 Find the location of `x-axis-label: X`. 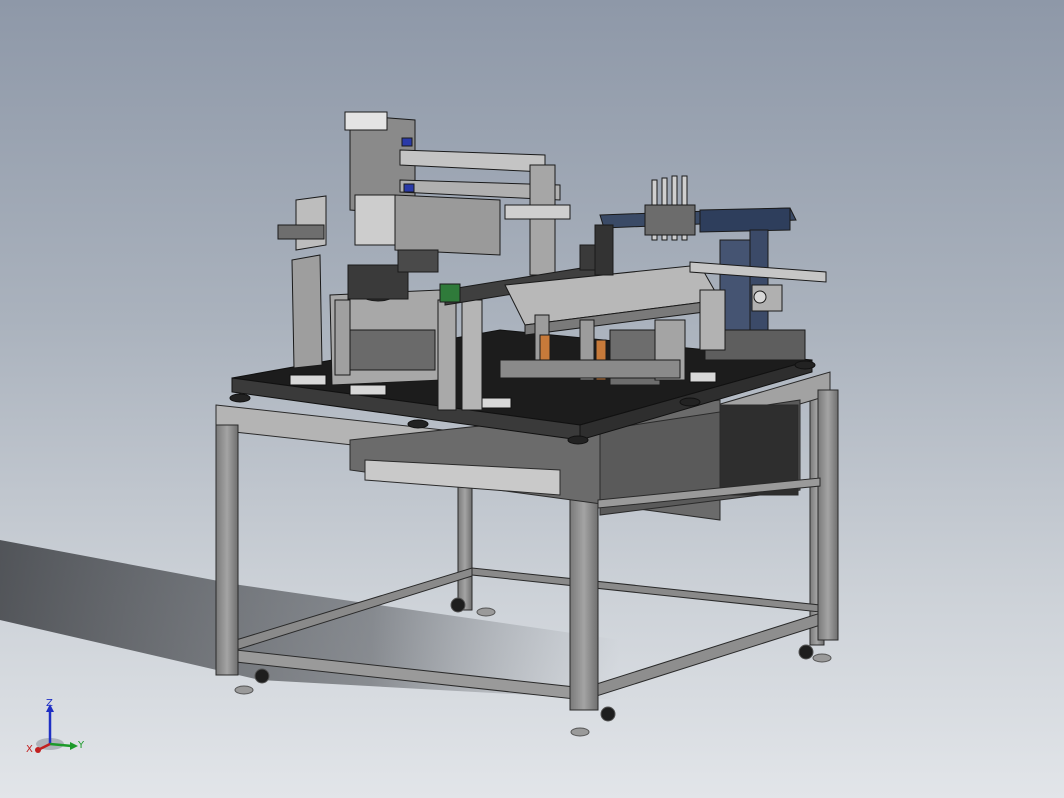

x-axis-label: X is located at coordinates (29, 749).